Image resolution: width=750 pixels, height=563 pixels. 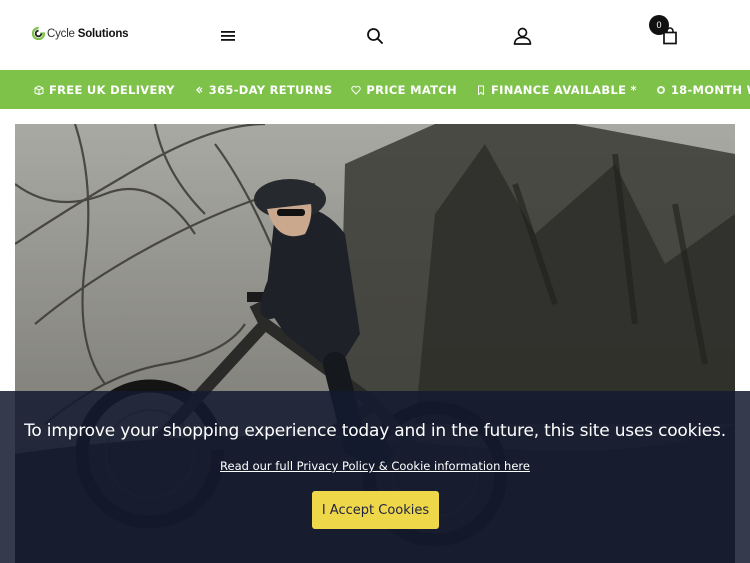 I want to click on logo-text: Cycle Solutions, so click(x=88, y=33).